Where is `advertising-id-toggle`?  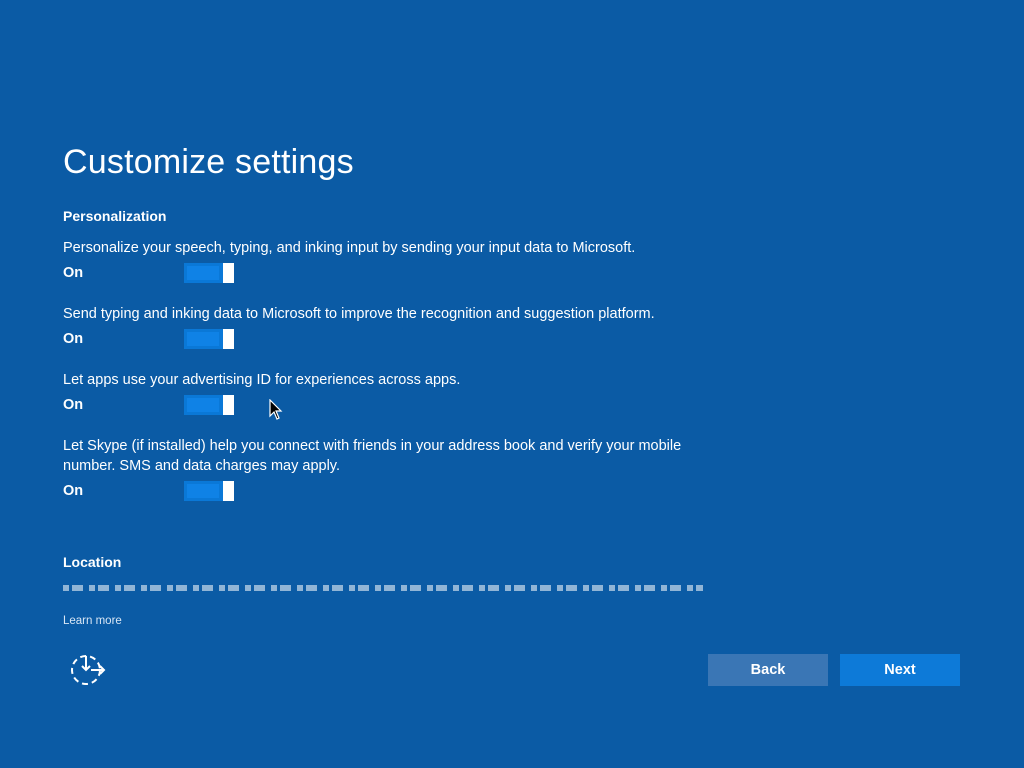
advertising-id-toggle is located at coordinates (209, 405).